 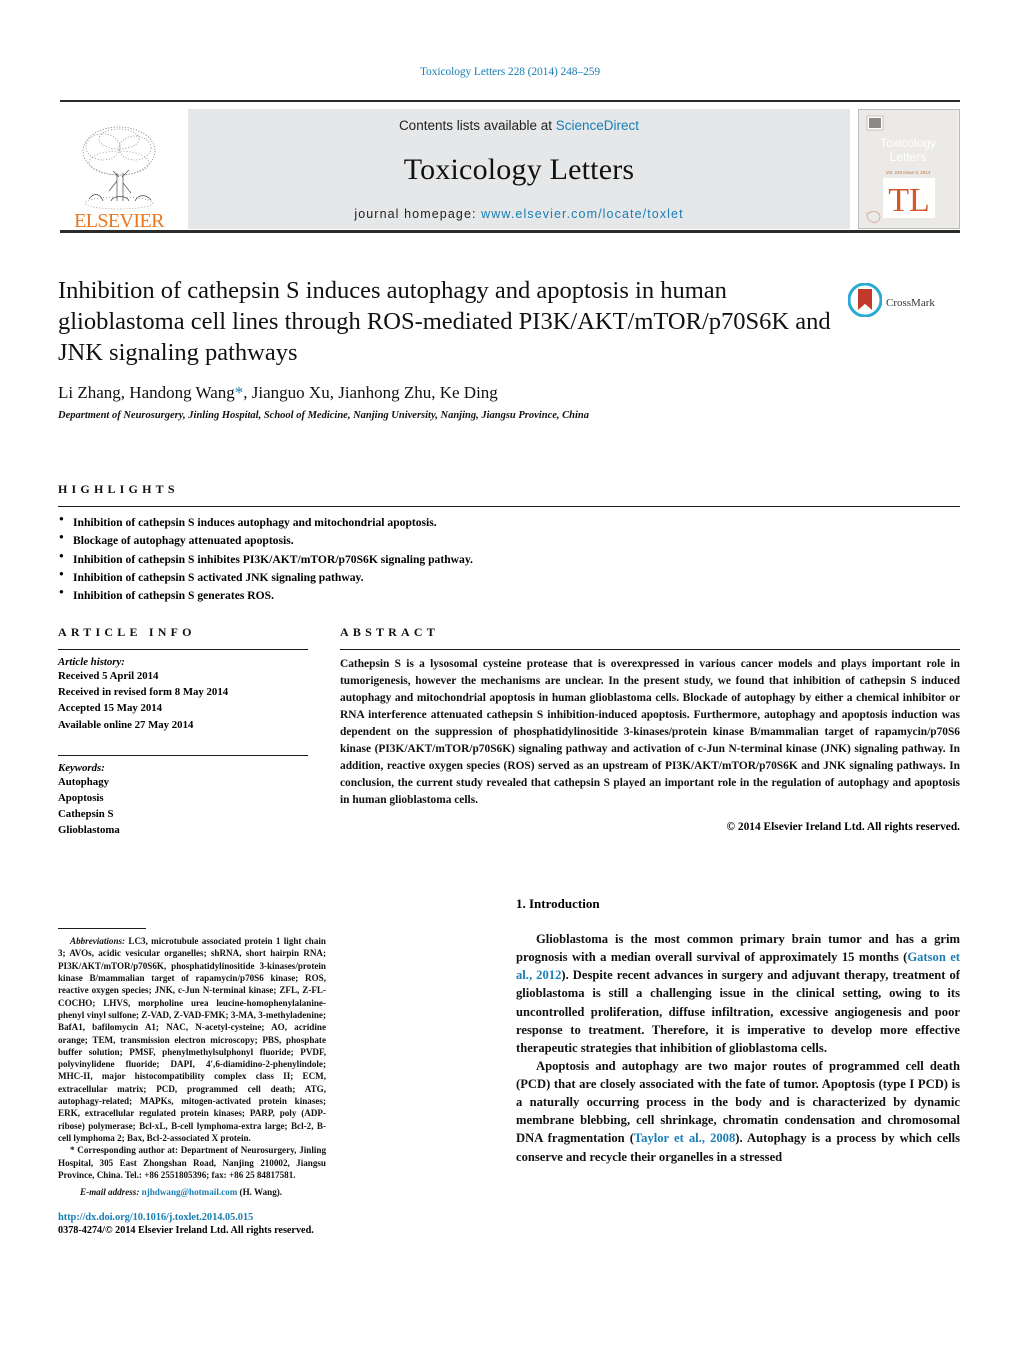 What do you see at coordinates (910, 302) in the screenshot?
I see `crossmark-label: CrossMark` at bounding box center [910, 302].